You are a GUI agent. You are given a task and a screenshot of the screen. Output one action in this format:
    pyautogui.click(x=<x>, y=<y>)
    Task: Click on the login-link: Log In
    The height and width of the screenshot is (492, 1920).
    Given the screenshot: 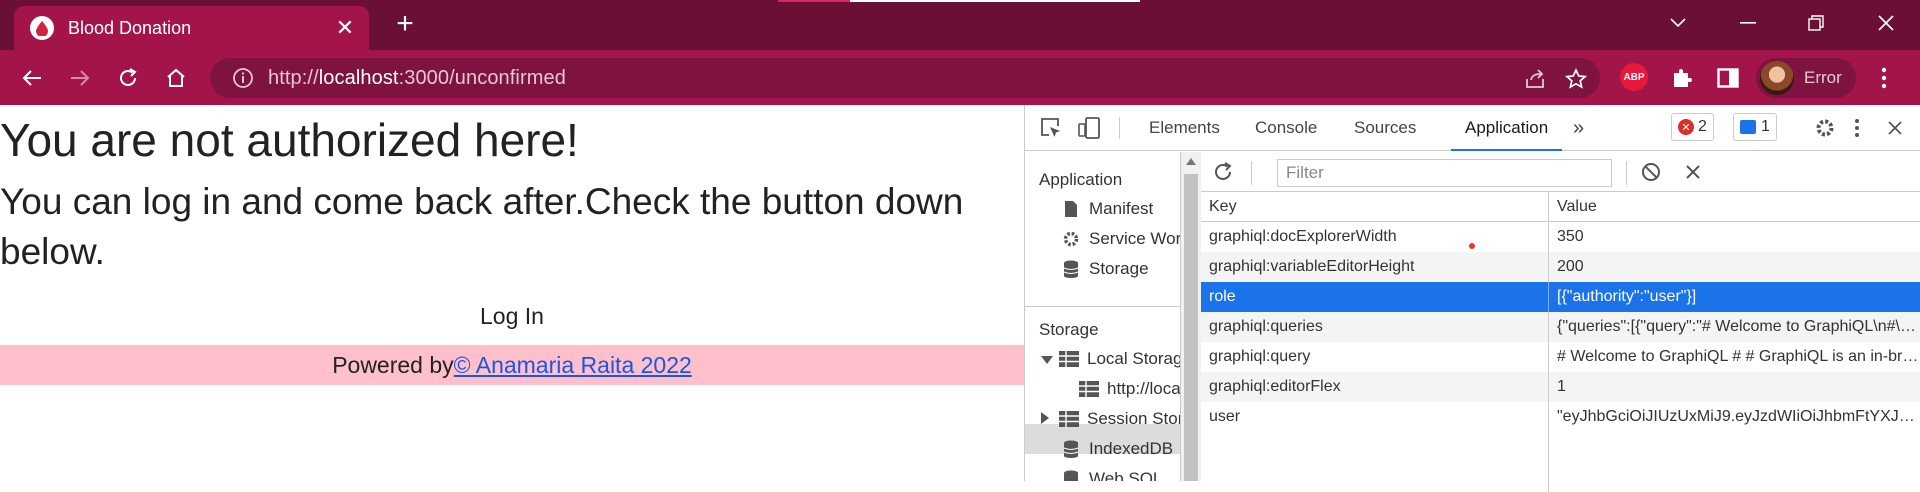 What is the action you would take?
    pyautogui.click(x=512, y=316)
    